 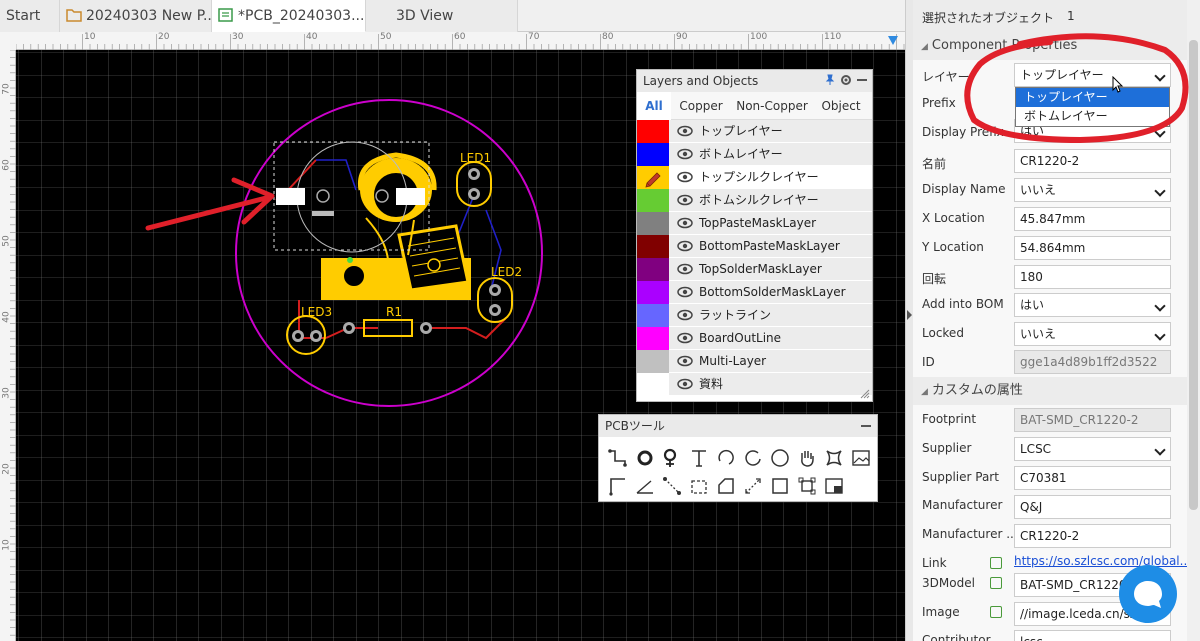 I want to click on ruler-tick-label: 80, so click(x=608, y=37).